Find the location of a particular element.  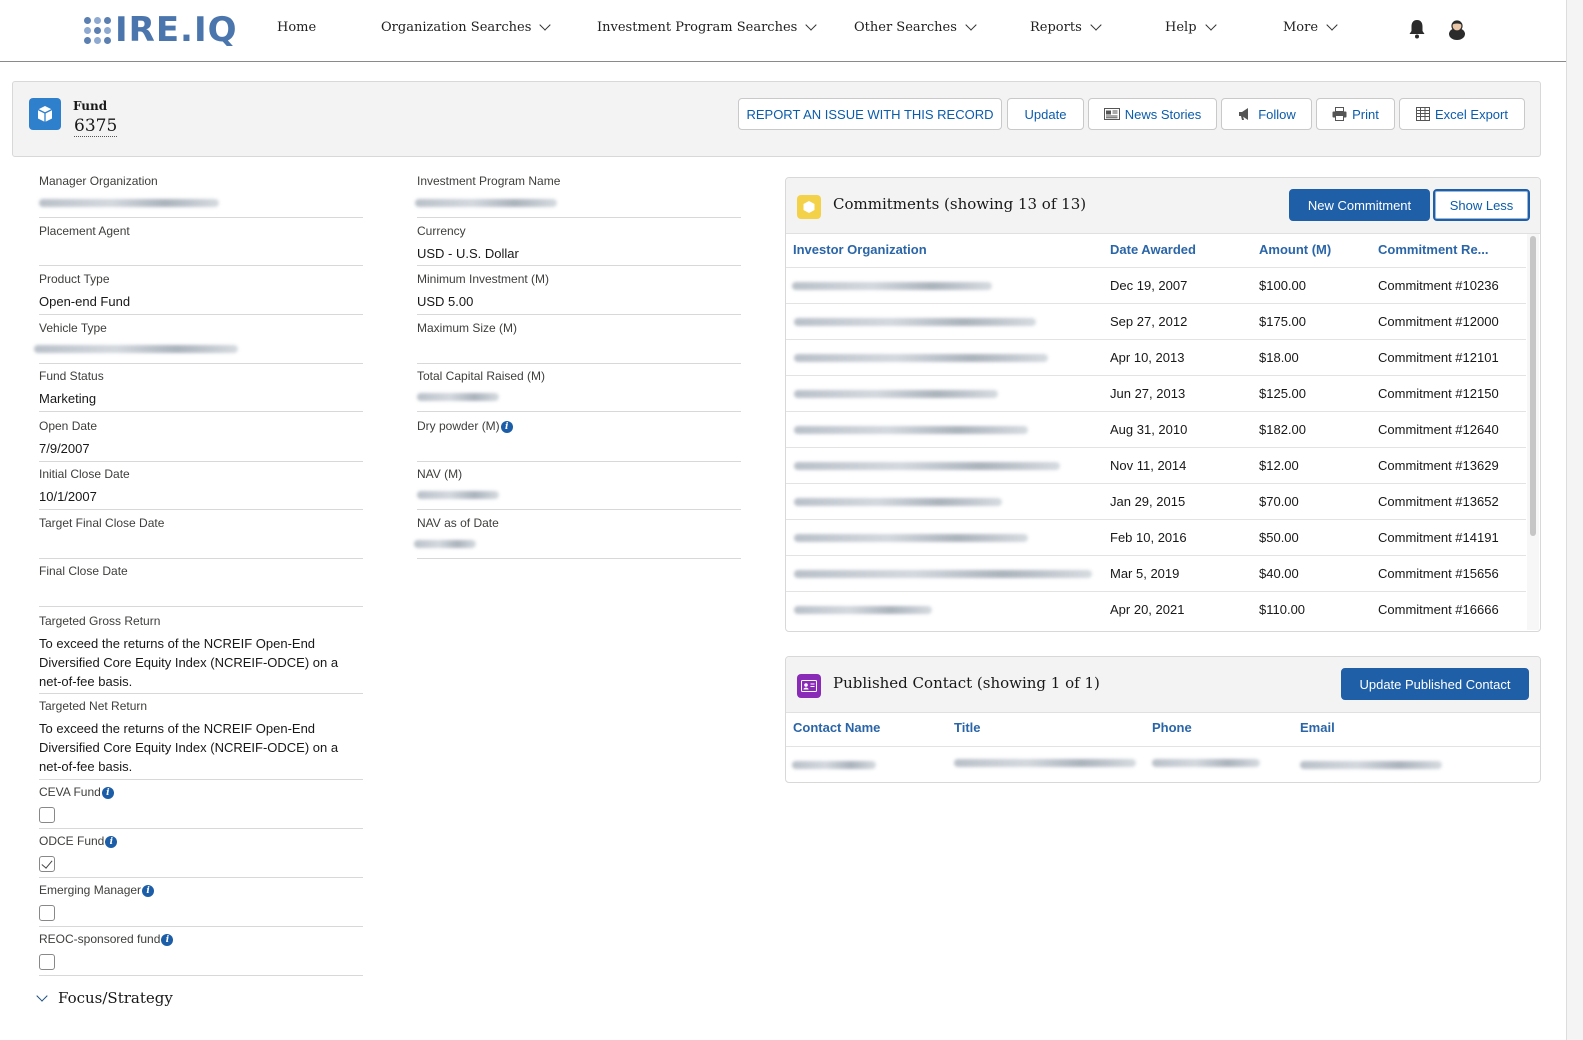

nav-organization-searches: Organization Searches is located at coordinates (466, 27).